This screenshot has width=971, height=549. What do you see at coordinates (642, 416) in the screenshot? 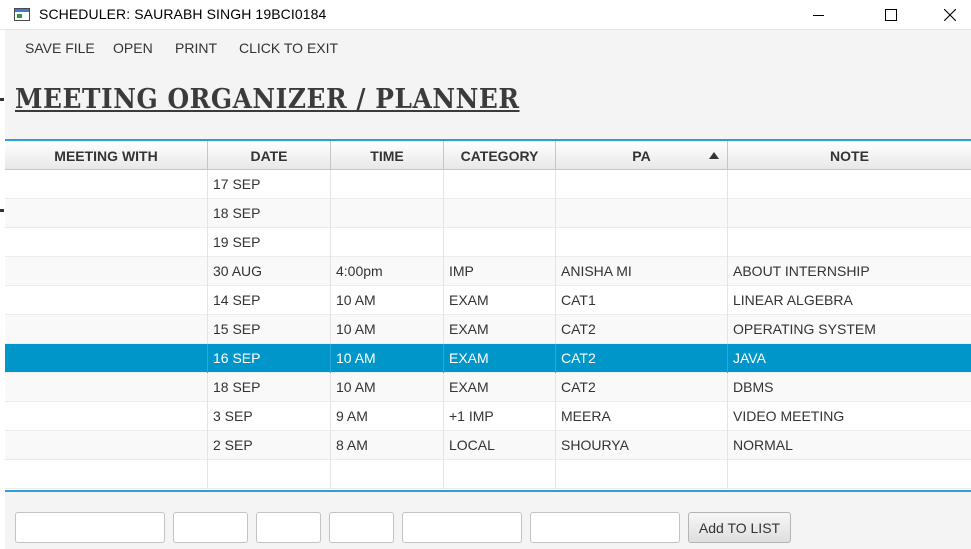
I see `cell-pa: MEERA` at bounding box center [642, 416].